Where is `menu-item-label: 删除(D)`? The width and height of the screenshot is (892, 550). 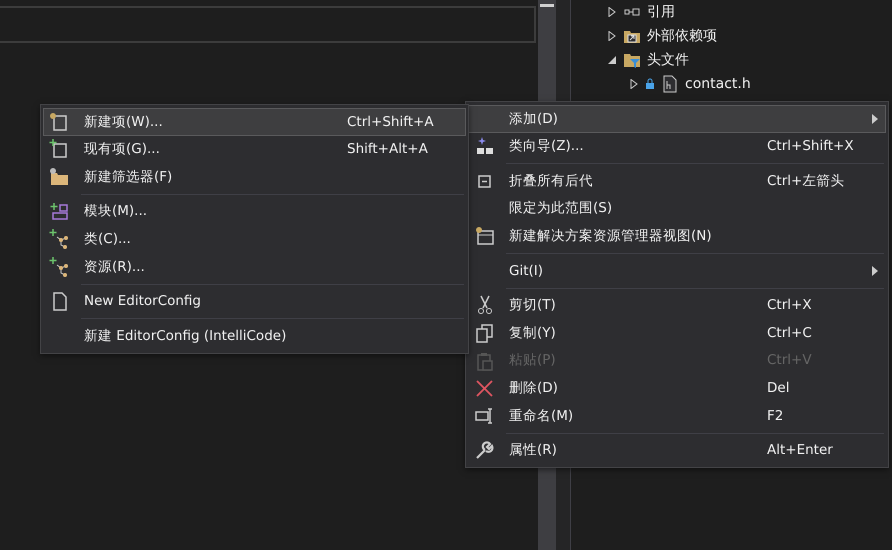
menu-item-label: 删除(D) is located at coordinates (534, 388).